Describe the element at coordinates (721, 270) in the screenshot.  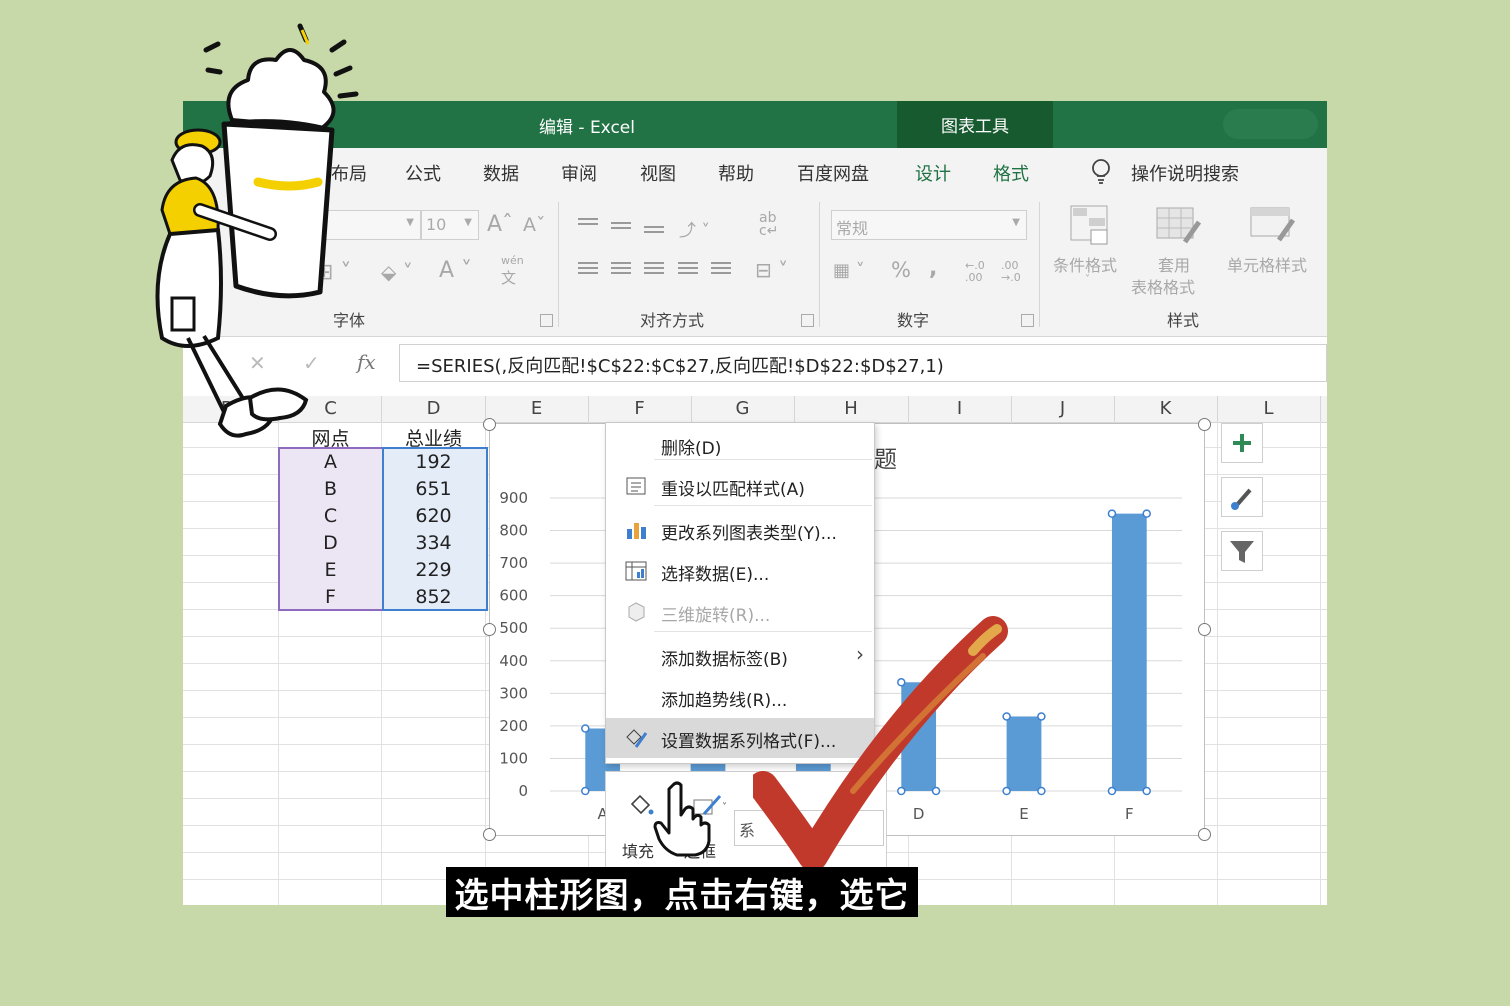
I see `increase-indent-icon` at that location.